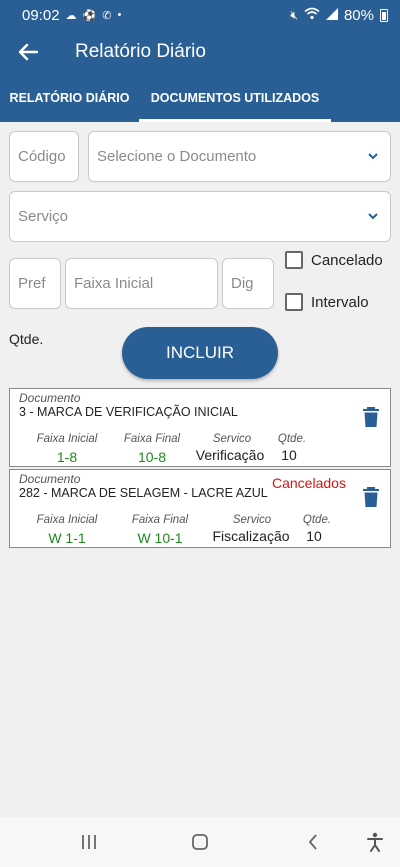 This screenshot has height=867, width=400. What do you see at coordinates (313, 842) in the screenshot?
I see `back-nav-icon` at bounding box center [313, 842].